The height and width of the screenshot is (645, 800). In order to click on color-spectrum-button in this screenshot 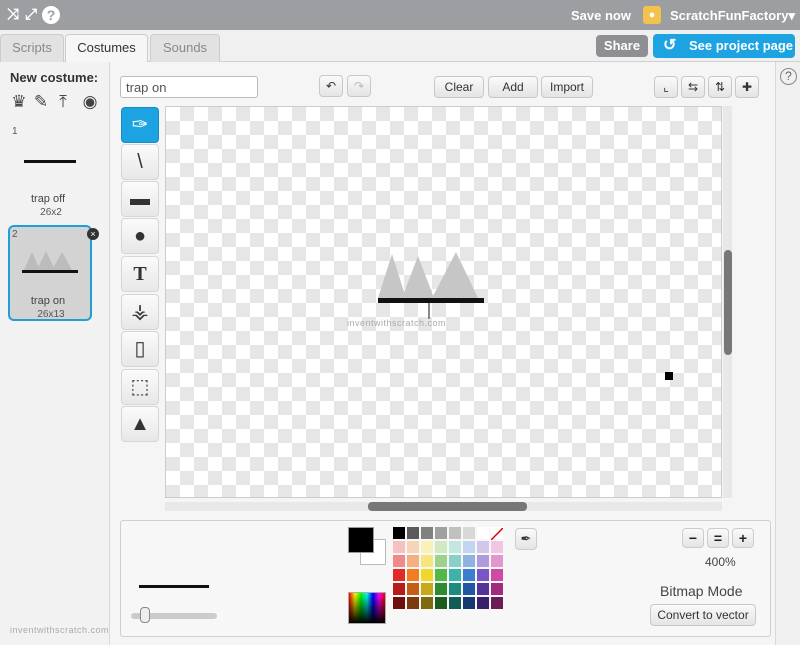, I will do `click(367, 608)`.